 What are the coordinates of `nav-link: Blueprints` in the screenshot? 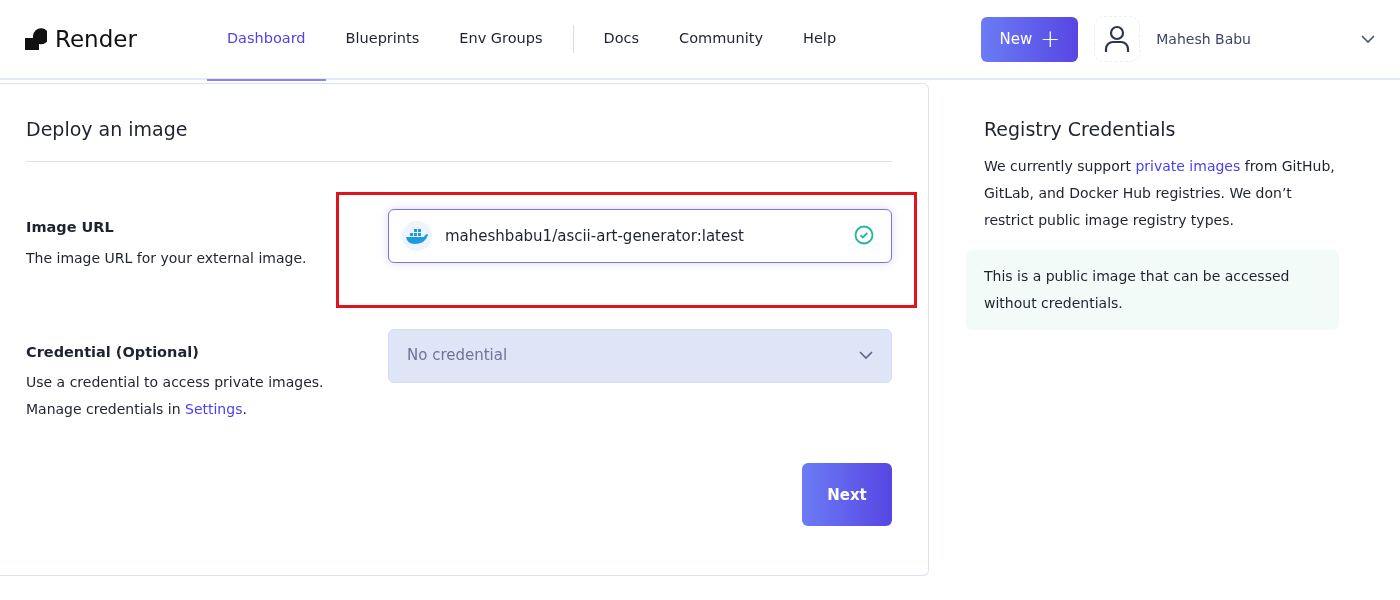 It's located at (382, 40).